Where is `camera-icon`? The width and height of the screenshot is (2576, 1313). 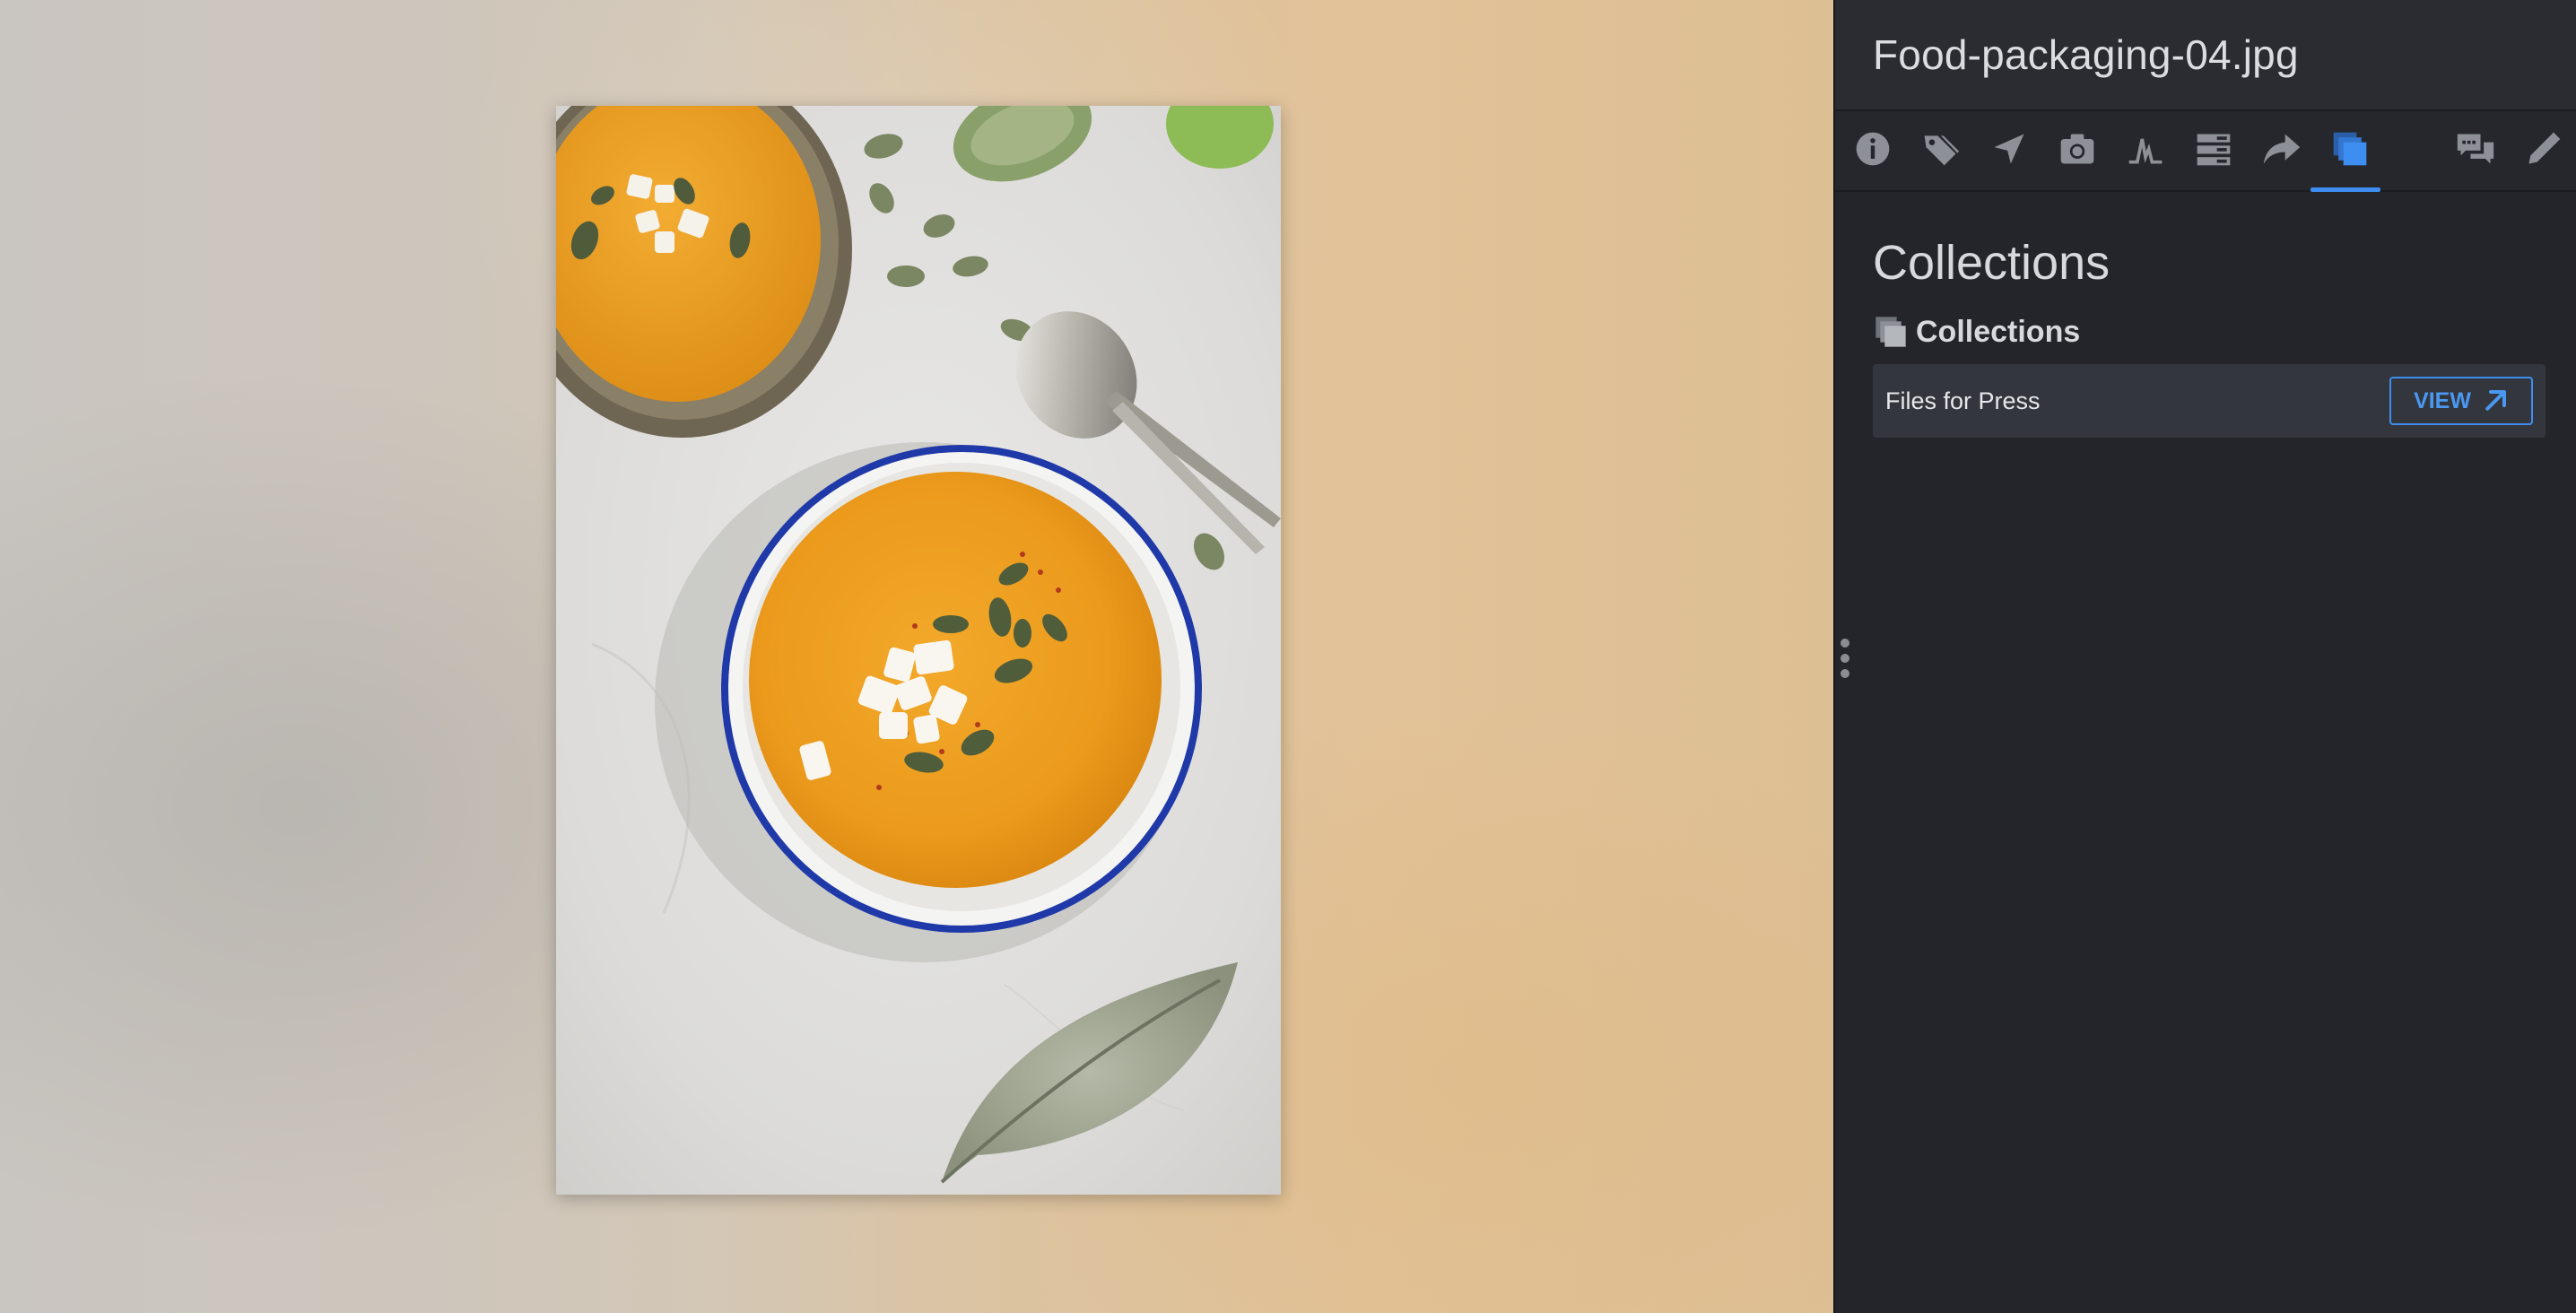 camera-icon is located at coordinates (2077, 149).